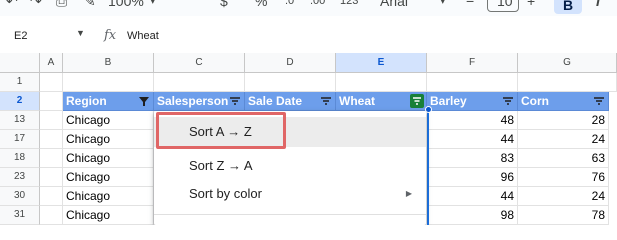 The height and width of the screenshot is (240, 617). Describe the element at coordinates (472, 63) in the screenshot. I see `column-header-f: F` at that location.